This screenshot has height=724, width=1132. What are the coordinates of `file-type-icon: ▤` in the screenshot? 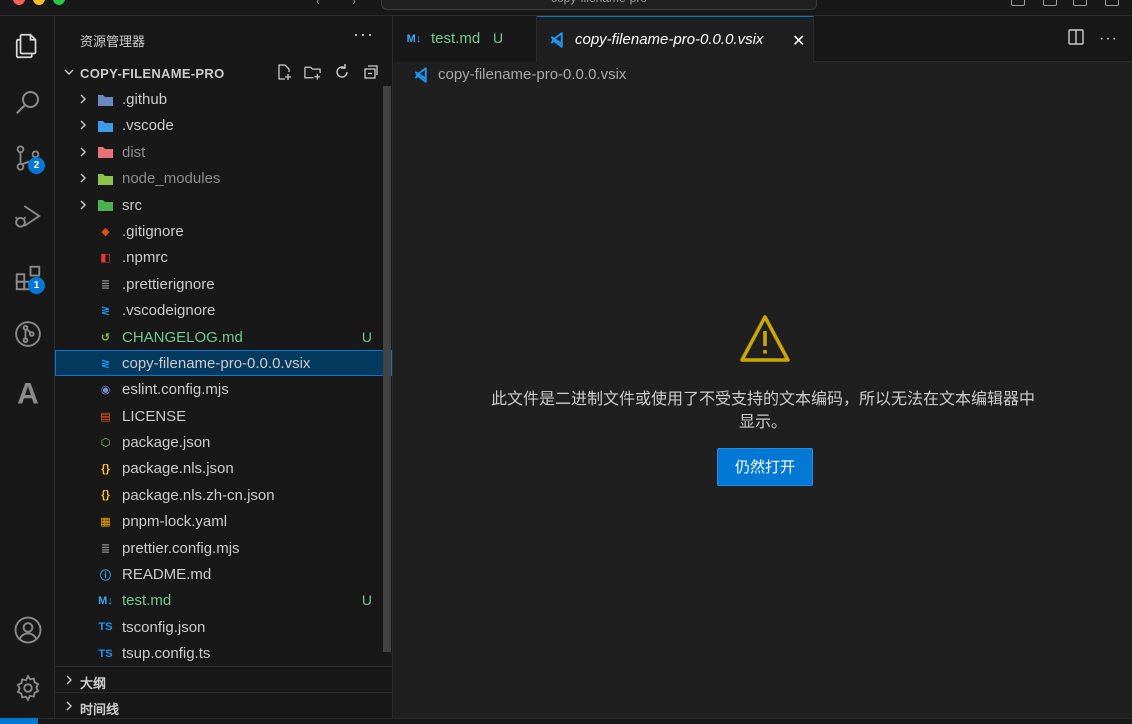 It's located at (105, 416).